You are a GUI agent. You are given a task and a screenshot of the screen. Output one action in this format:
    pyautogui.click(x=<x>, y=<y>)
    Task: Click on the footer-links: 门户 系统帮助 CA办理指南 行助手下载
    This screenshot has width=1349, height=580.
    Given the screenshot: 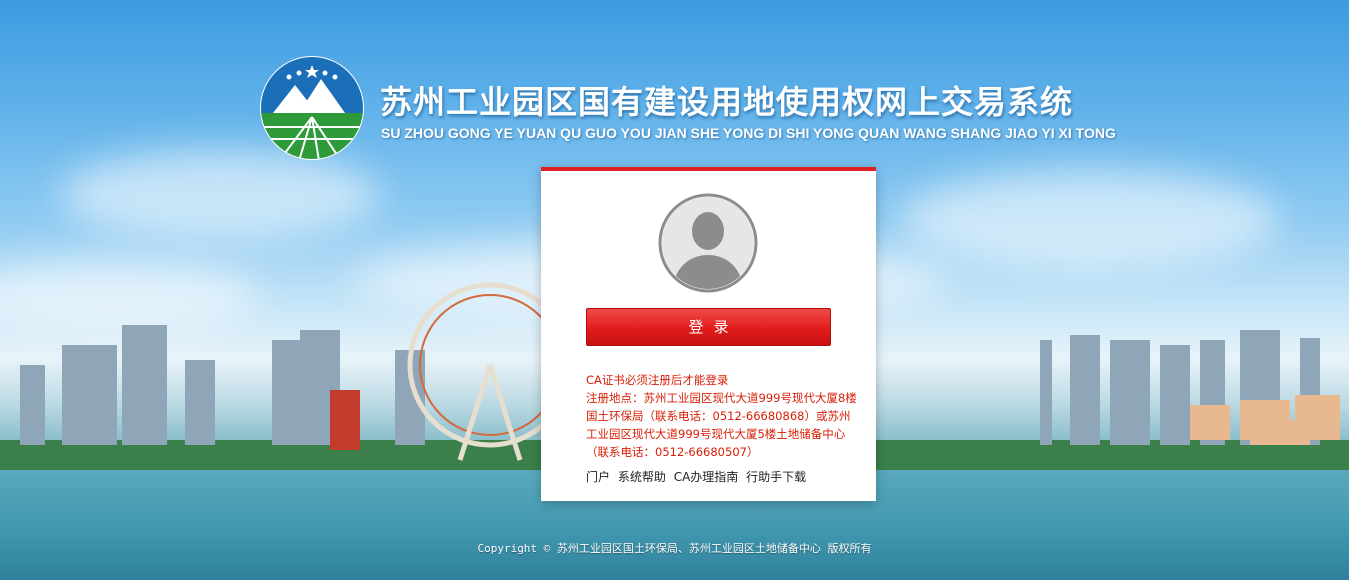 What is the action you would take?
    pyautogui.click(x=698, y=476)
    